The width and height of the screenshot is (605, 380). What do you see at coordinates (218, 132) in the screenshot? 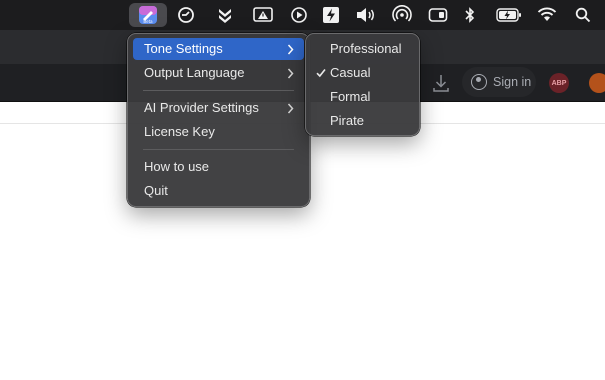
I see `menu-item-license-key: License Key` at bounding box center [218, 132].